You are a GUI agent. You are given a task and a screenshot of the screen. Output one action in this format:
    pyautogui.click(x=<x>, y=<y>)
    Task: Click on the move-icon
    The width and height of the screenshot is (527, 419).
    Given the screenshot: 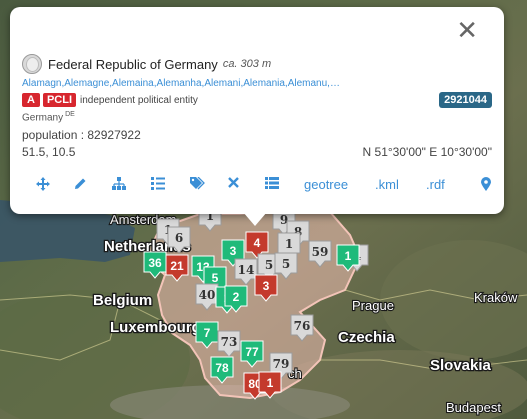 What is the action you would take?
    pyautogui.click(x=43, y=184)
    